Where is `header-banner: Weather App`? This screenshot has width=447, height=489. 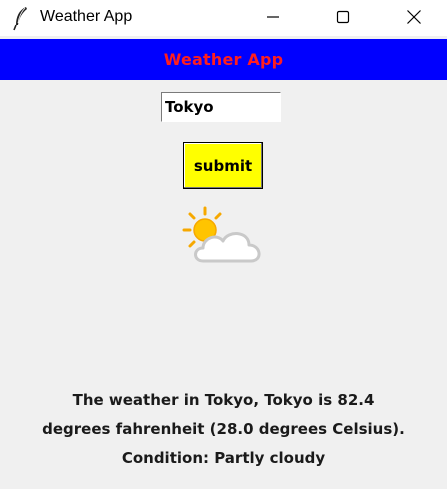
header-banner: Weather App is located at coordinates (223, 59).